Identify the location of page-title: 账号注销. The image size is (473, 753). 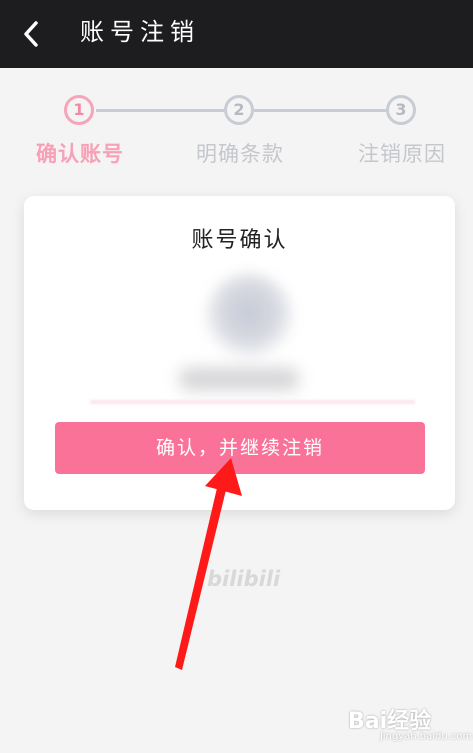
(140, 32).